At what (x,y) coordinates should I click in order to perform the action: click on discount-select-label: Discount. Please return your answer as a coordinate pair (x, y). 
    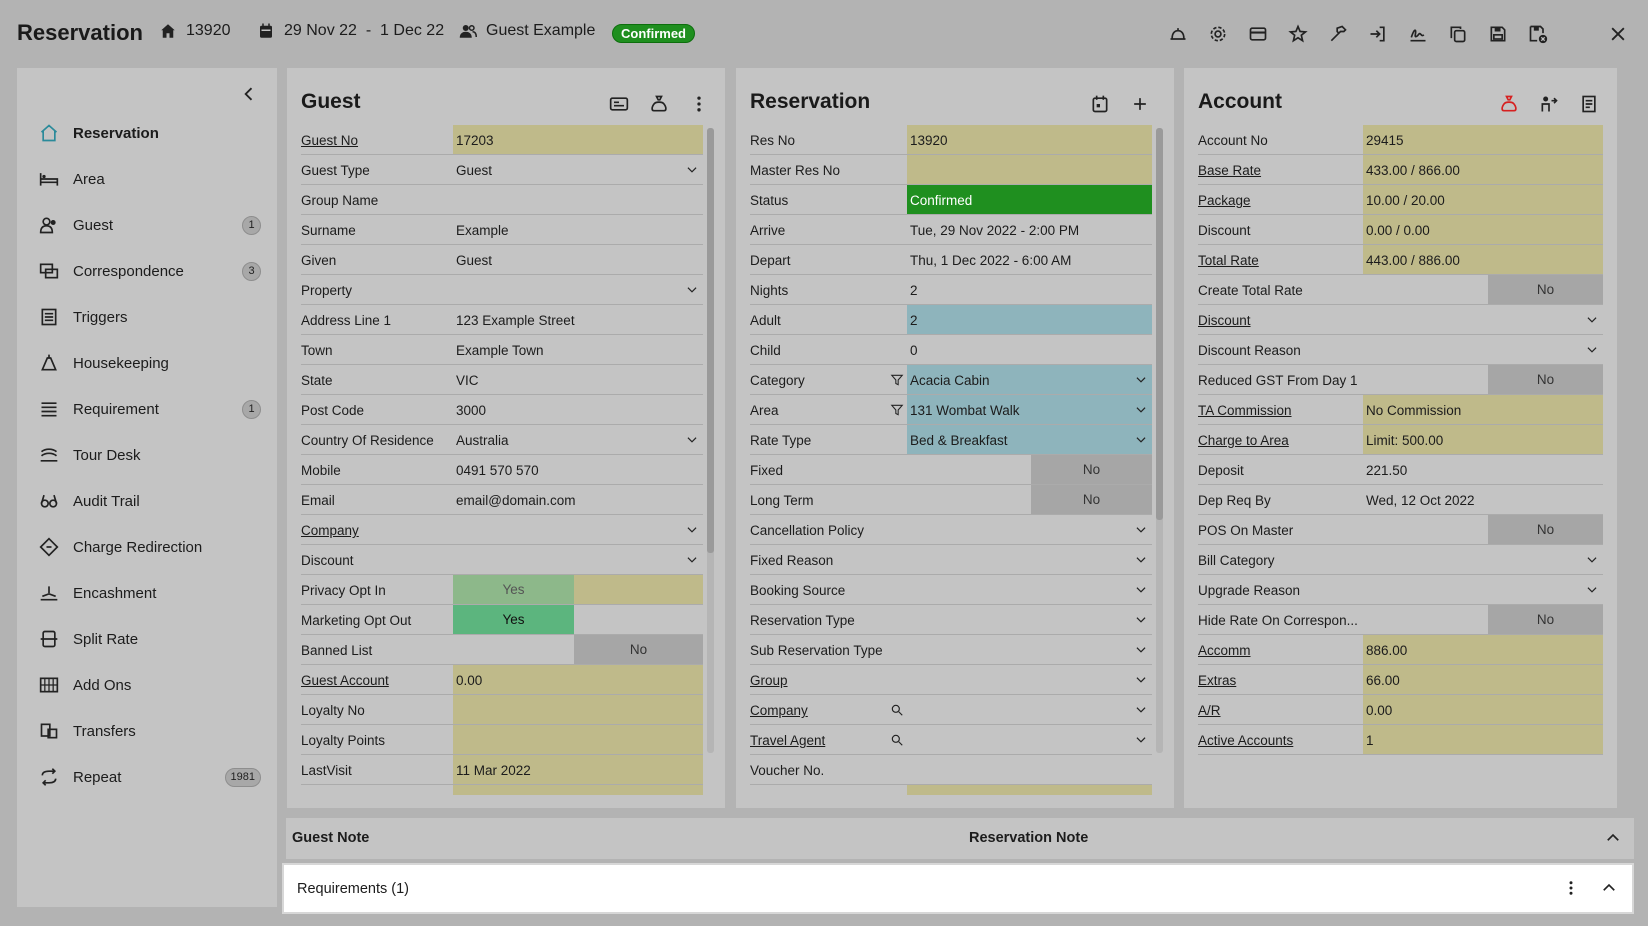
    Looking at the image, I should click on (1224, 320).